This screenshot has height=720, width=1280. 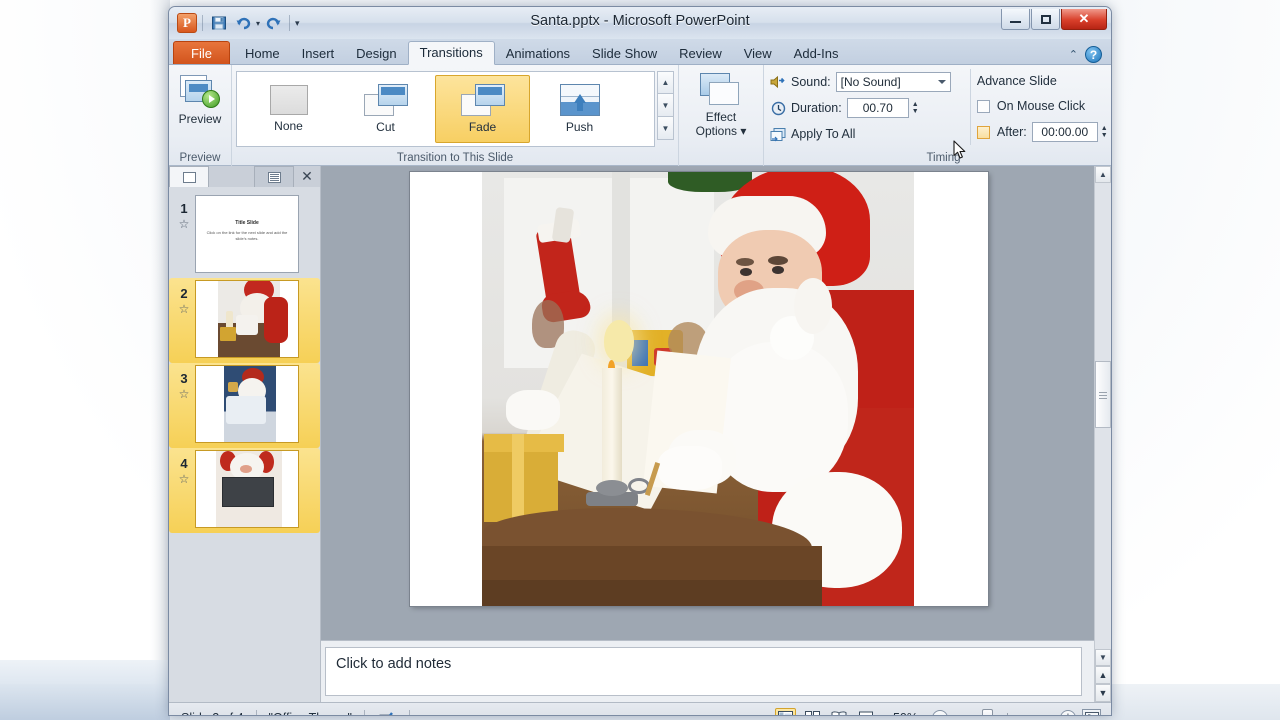 I want to click on transition-star-icon-3: ☆, so click(x=184, y=394).